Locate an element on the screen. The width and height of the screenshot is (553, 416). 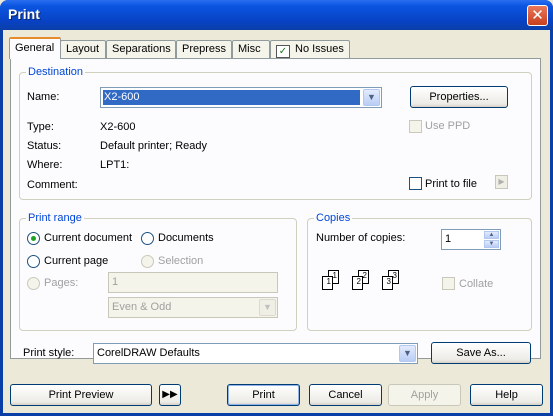
tab-label: No Issues is located at coordinates (319, 49).